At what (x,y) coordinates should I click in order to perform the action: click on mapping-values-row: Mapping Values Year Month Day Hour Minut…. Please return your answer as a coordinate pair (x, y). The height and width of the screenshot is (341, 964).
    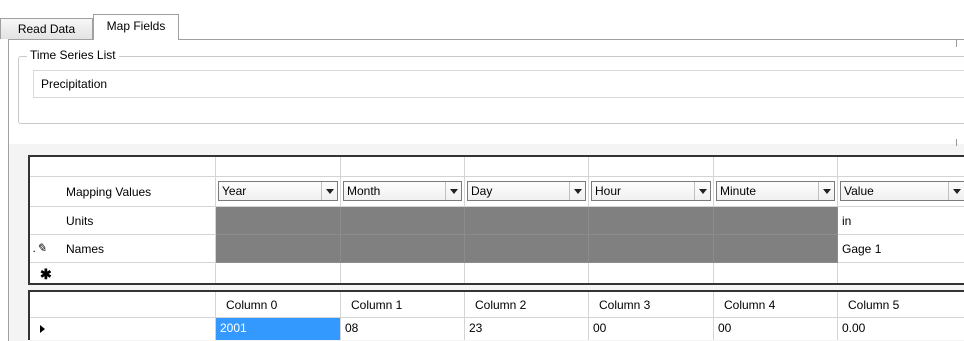
    Looking at the image, I should click on (497, 192).